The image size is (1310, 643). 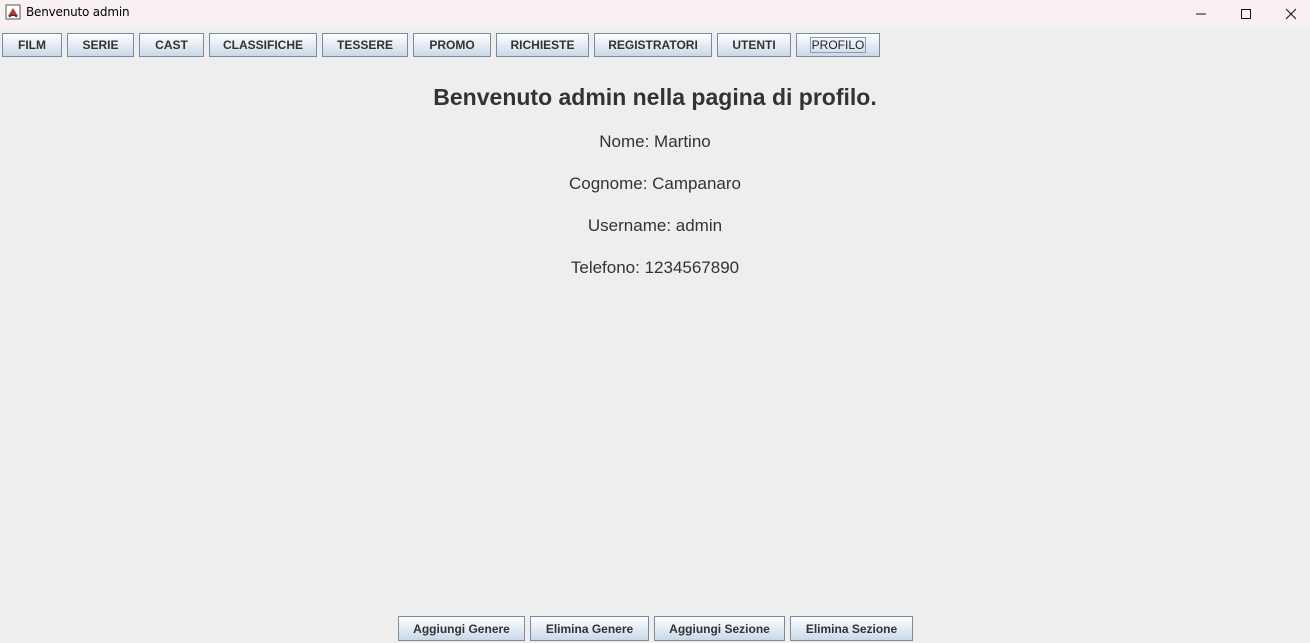 What do you see at coordinates (655, 267) in the screenshot?
I see `profile-telefono: Telefono: 1234567890` at bounding box center [655, 267].